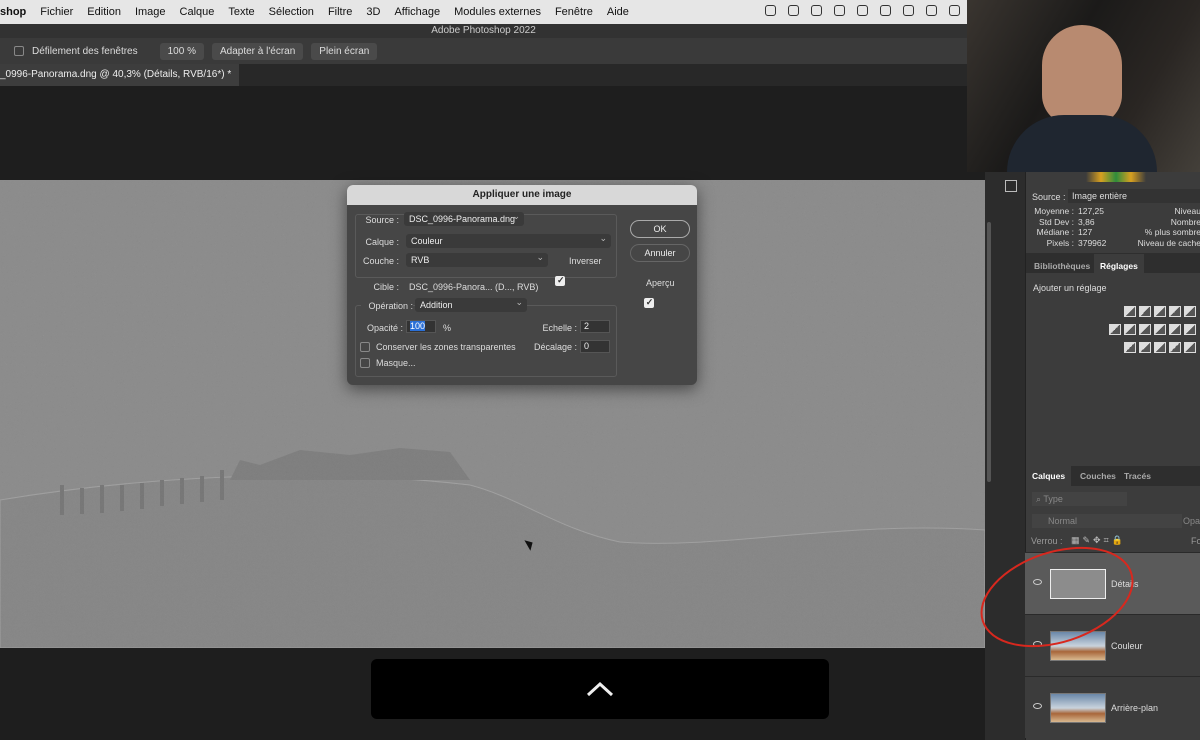  I want to click on threshold-icon, so click(1160, 347).